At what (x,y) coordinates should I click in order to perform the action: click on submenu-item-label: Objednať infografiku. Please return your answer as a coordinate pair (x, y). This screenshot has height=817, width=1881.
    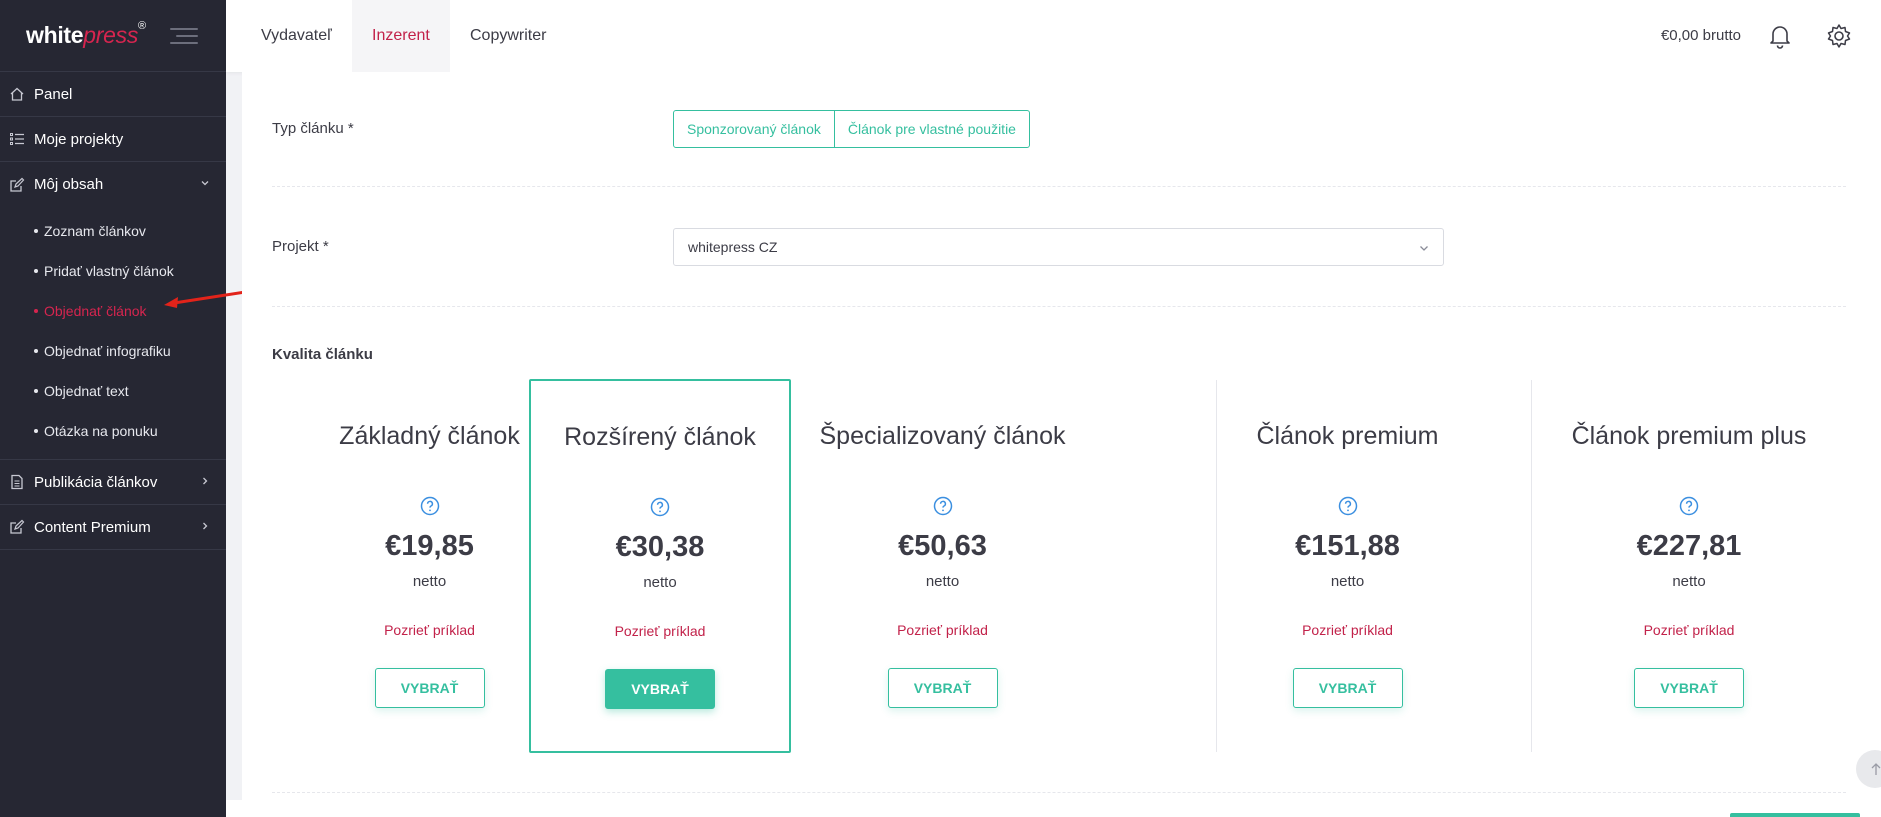
    Looking at the image, I should click on (107, 351).